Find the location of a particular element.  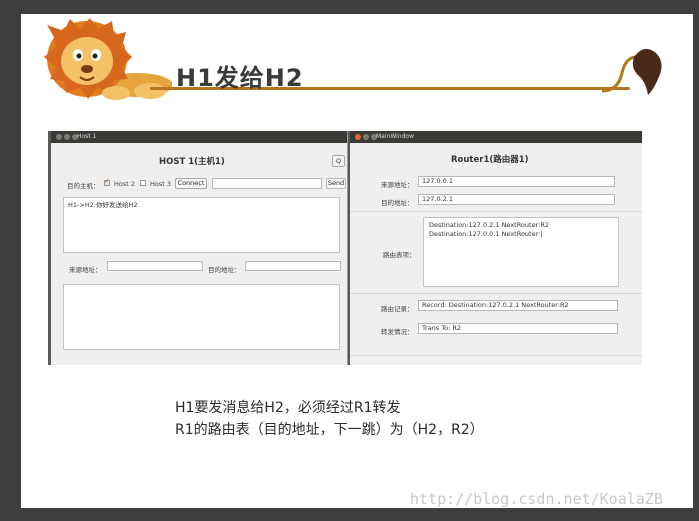

forward-status-label: 转发情况： is located at coordinates (397, 332).